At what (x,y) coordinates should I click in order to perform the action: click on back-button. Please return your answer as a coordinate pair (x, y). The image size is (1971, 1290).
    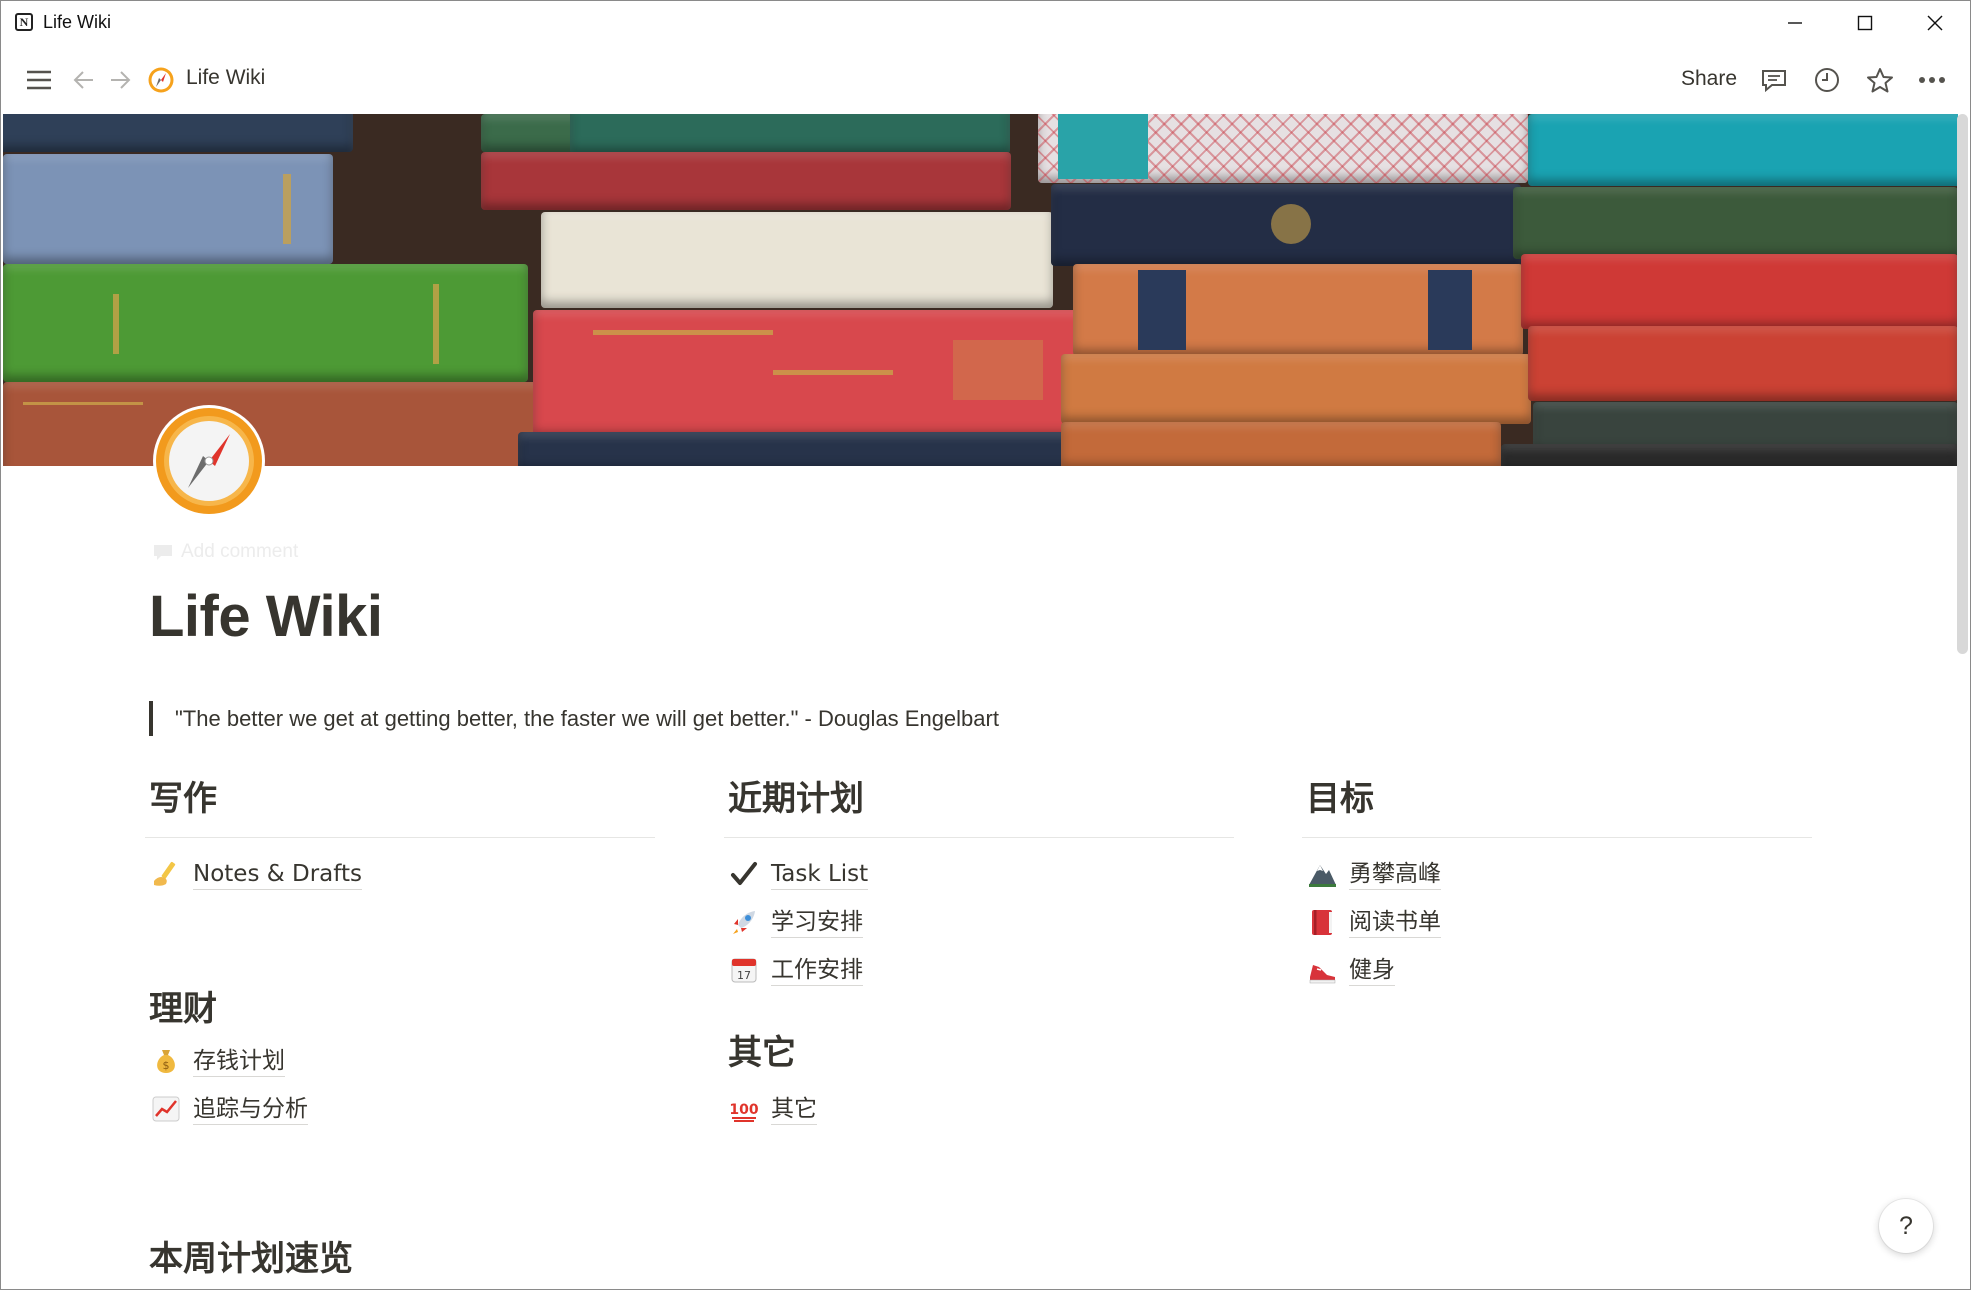
    Looking at the image, I should click on (84, 80).